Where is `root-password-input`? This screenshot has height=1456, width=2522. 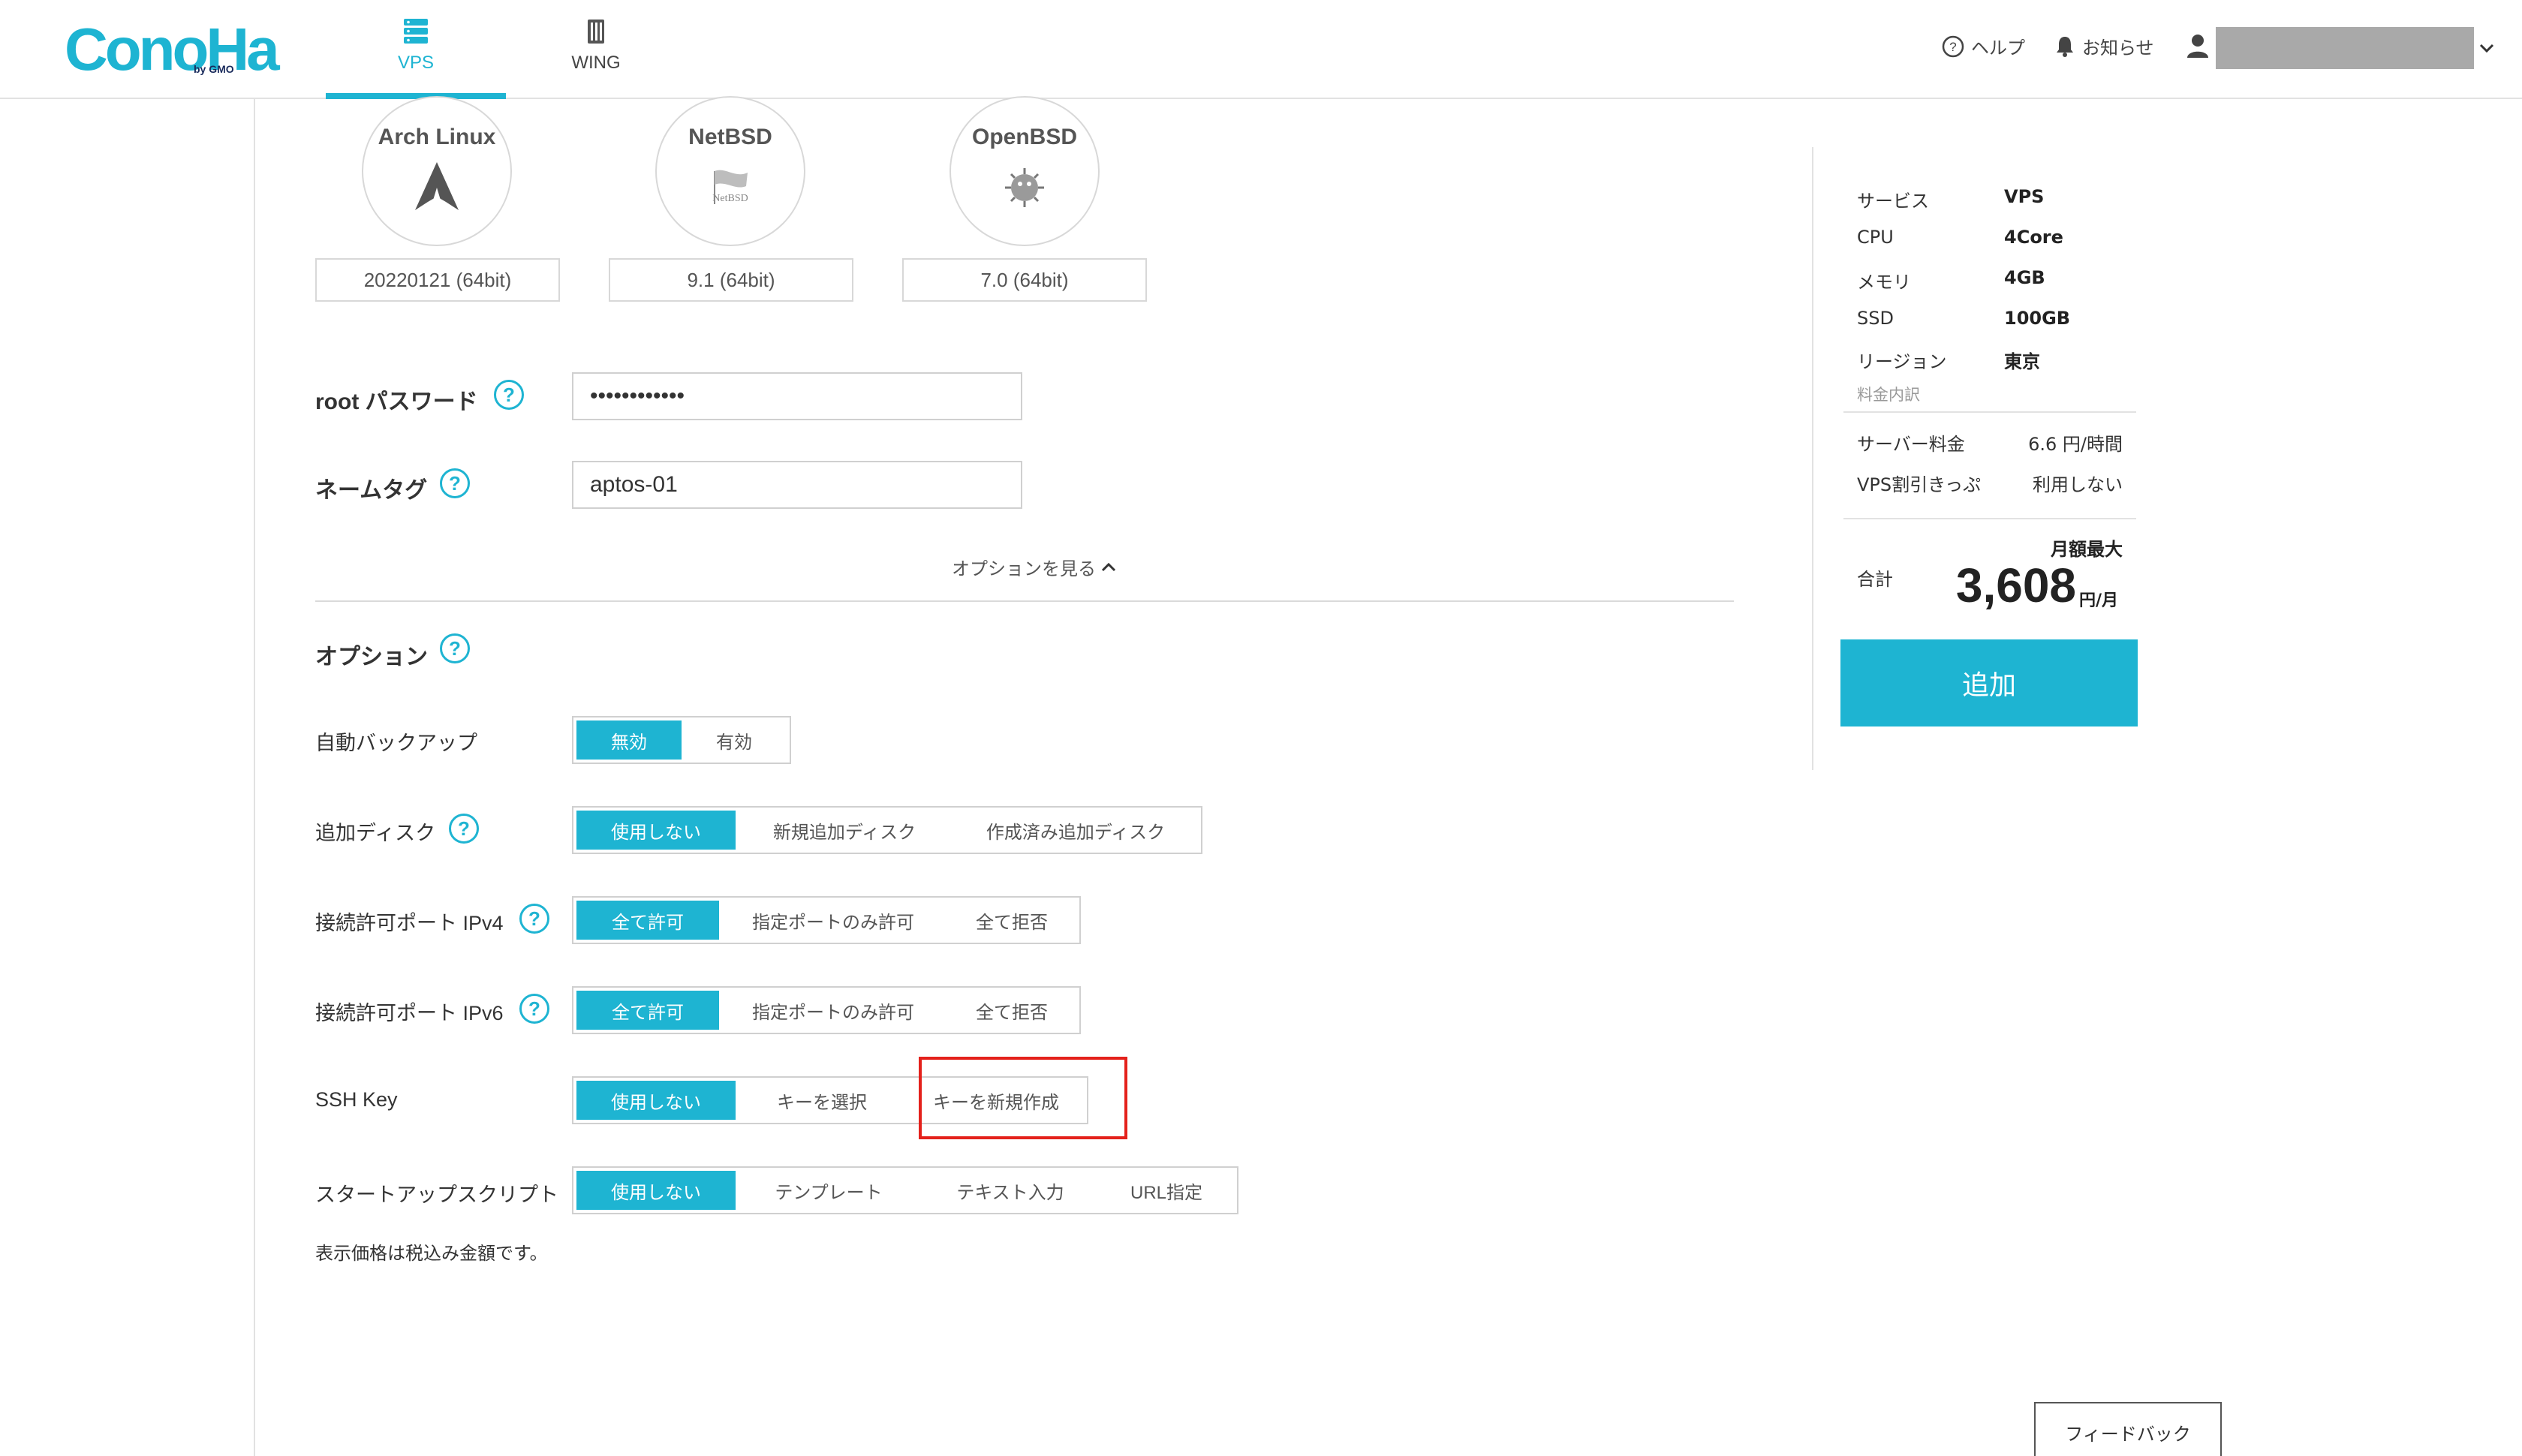 root-password-input is located at coordinates (797, 396).